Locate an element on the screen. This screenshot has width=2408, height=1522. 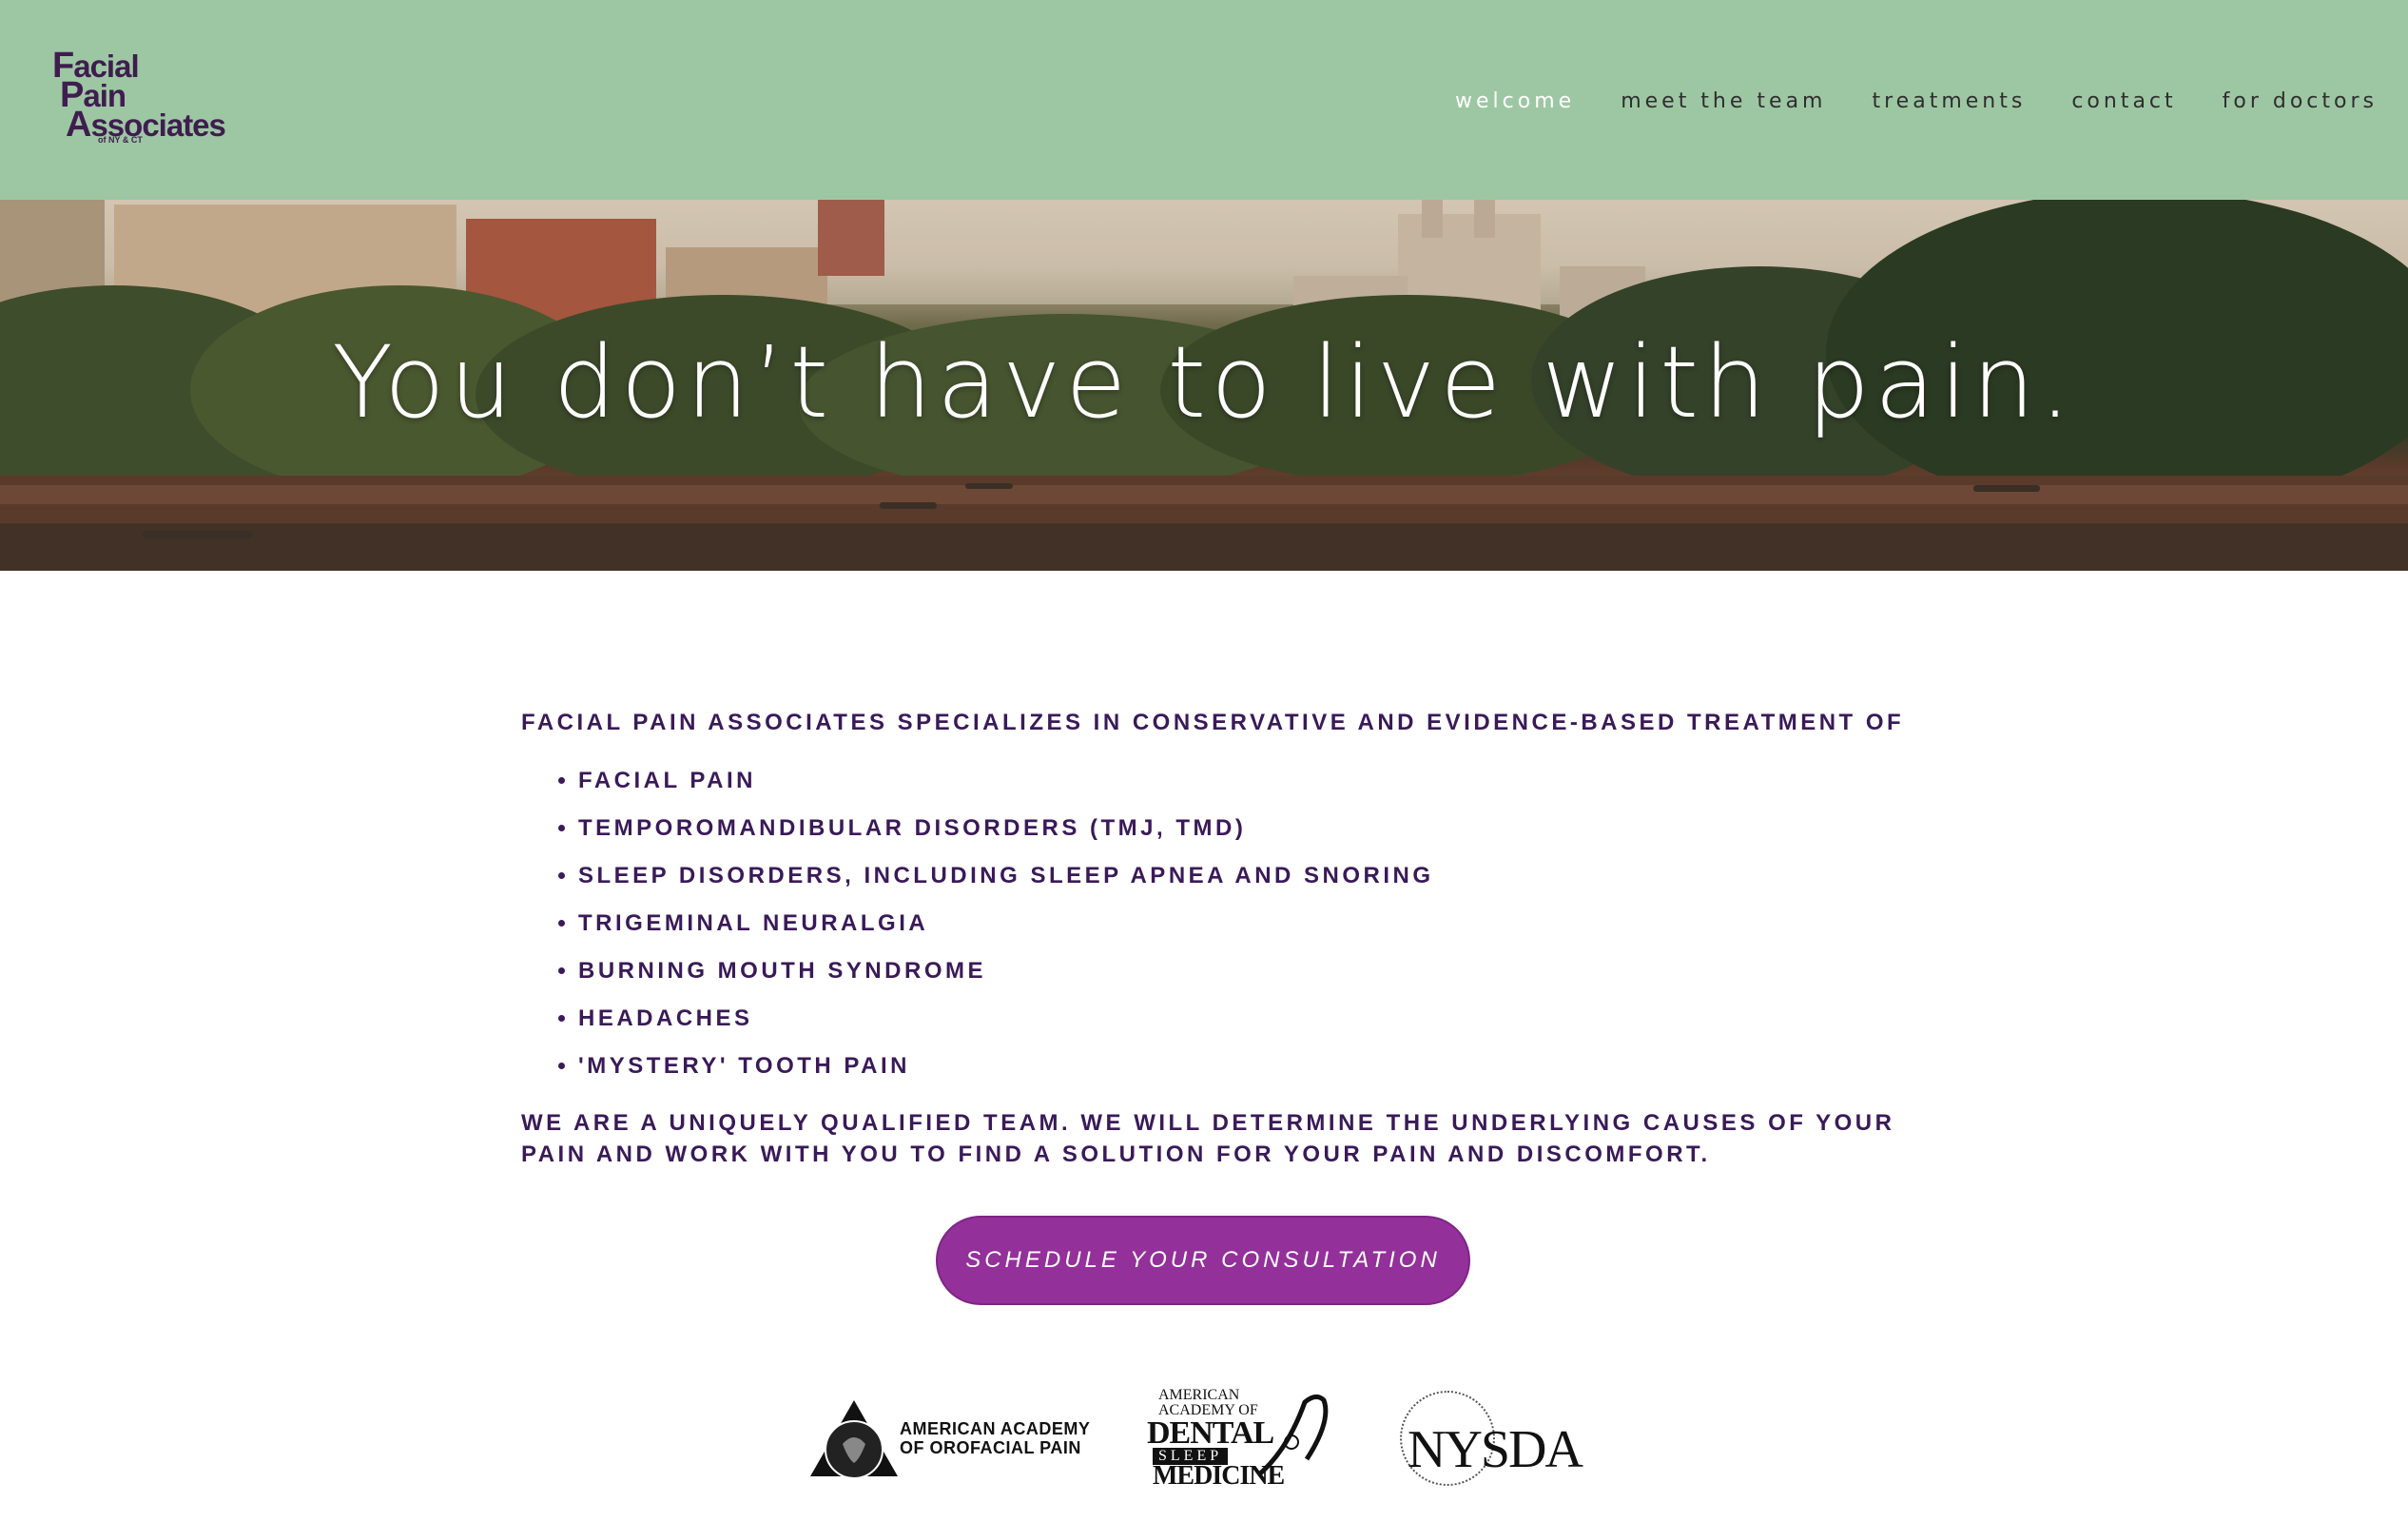
schedule-consultation-button: SCHEDULE YOUR CONSULTATION is located at coordinates (1203, 1260).